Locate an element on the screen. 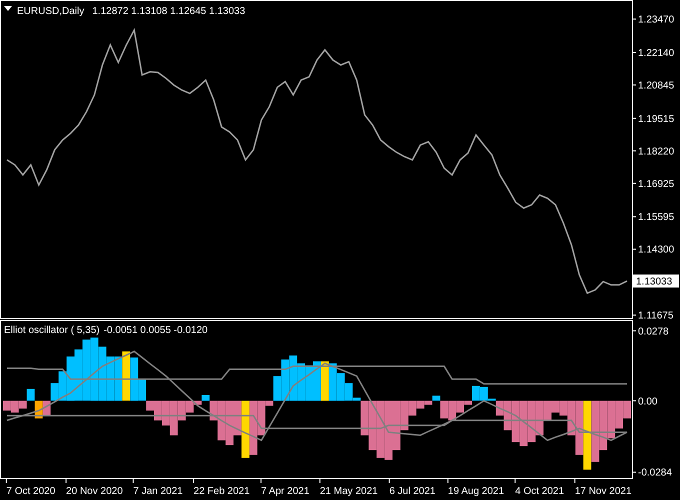  axis-label: 20 Nov 2020 is located at coordinates (94, 491).